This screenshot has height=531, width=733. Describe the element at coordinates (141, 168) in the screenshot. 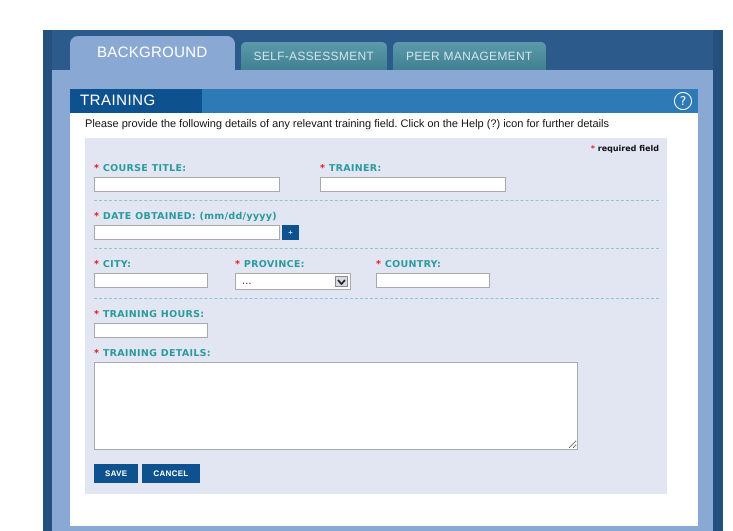

I see `field-label: * COURSE TITLE:` at that location.